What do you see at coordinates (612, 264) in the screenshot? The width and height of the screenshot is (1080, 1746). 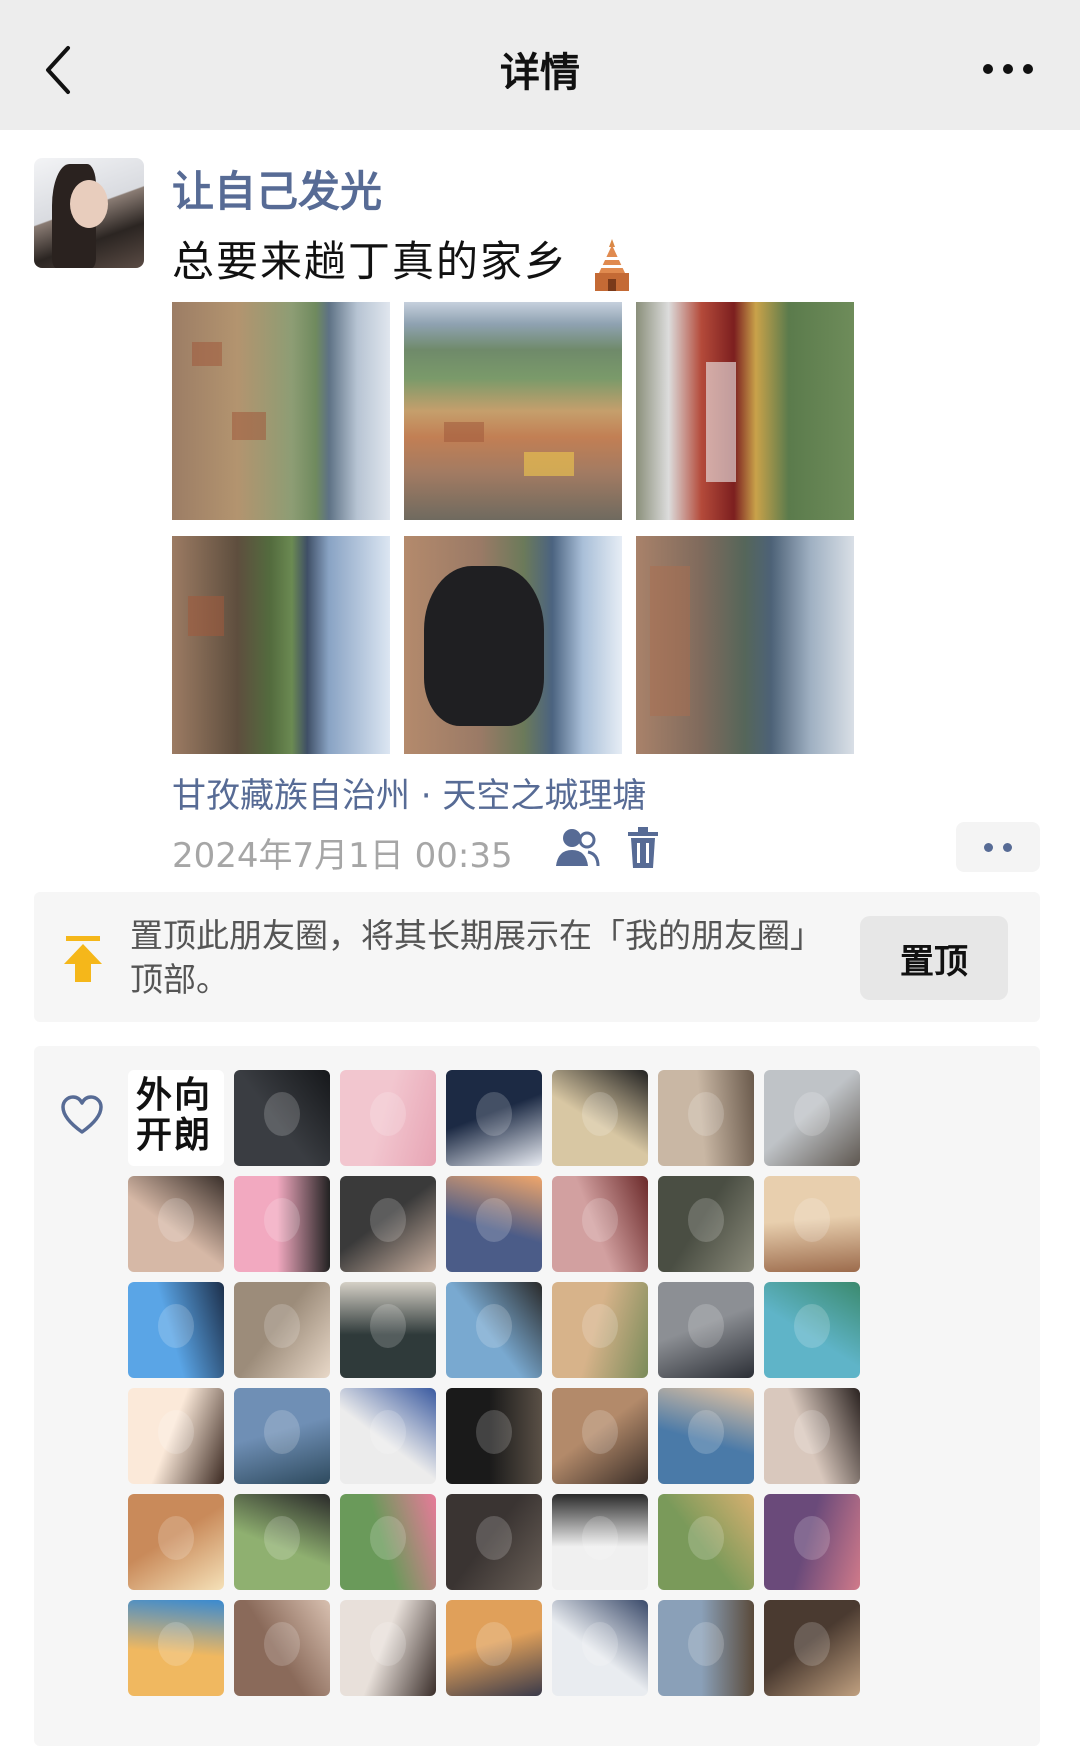 I see `pagoda-emoji-icon` at bounding box center [612, 264].